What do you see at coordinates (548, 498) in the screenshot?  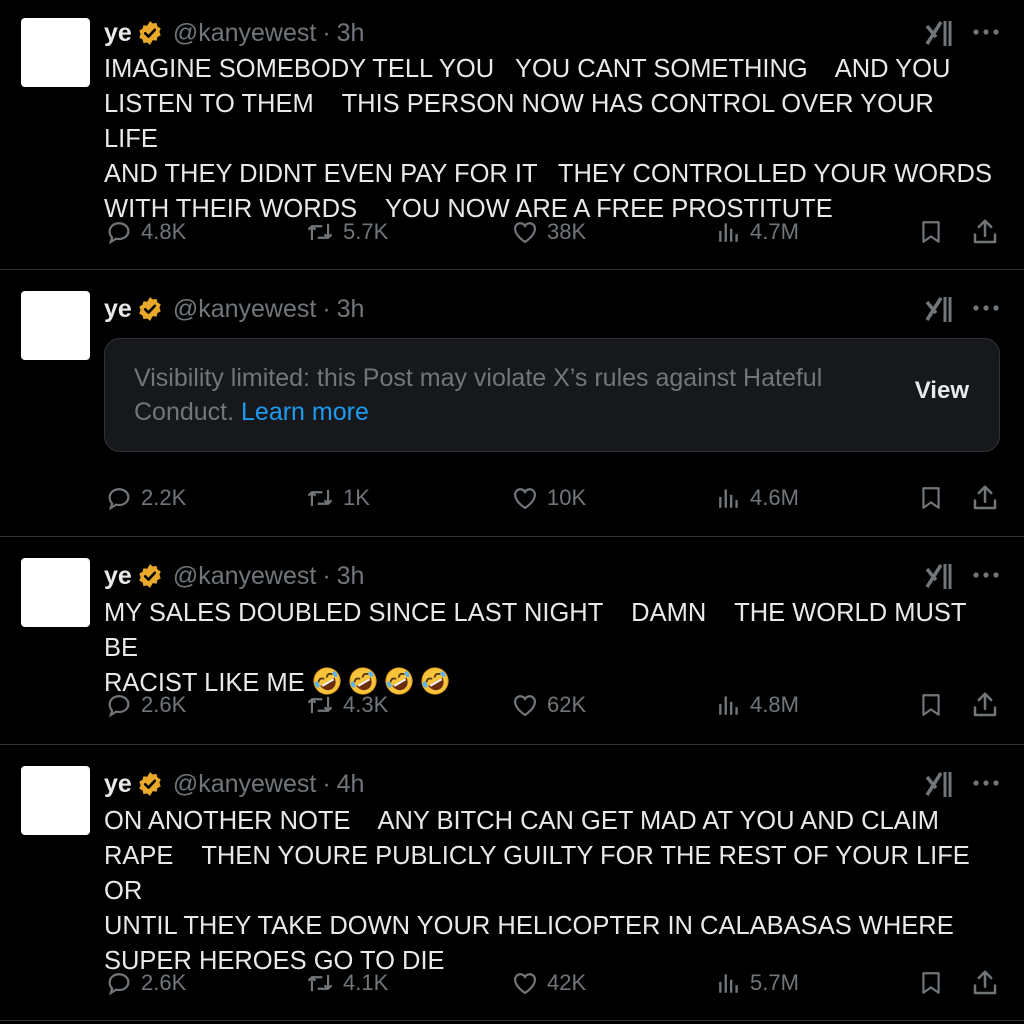 I see `like-button: 10K` at bounding box center [548, 498].